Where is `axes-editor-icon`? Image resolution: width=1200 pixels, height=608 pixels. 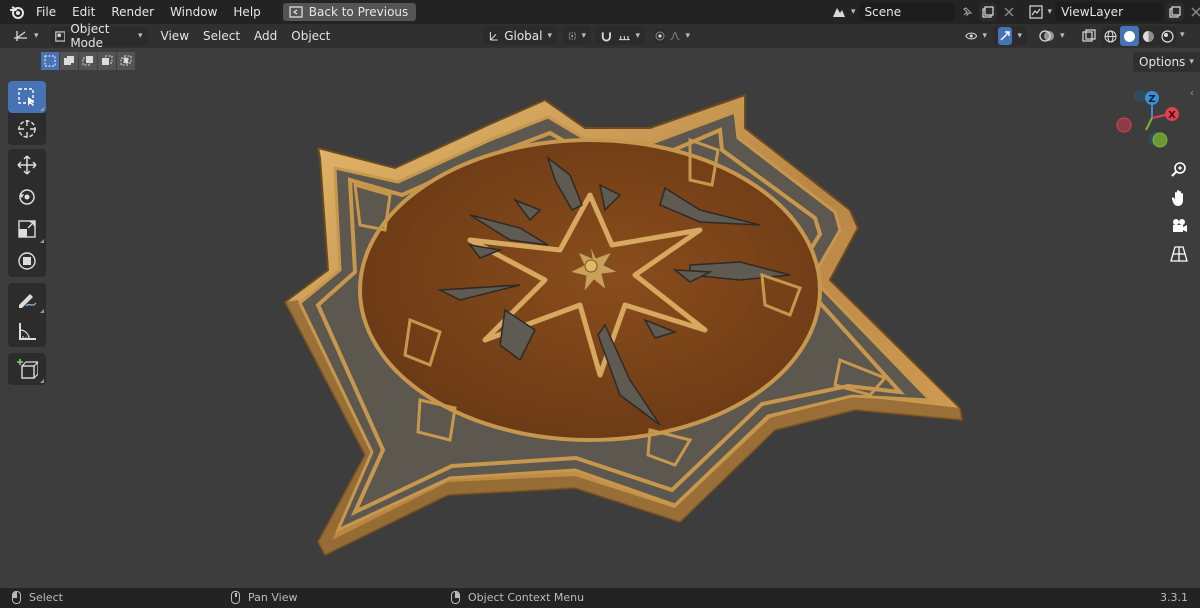 axes-editor-icon is located at coordinates (20, 36).